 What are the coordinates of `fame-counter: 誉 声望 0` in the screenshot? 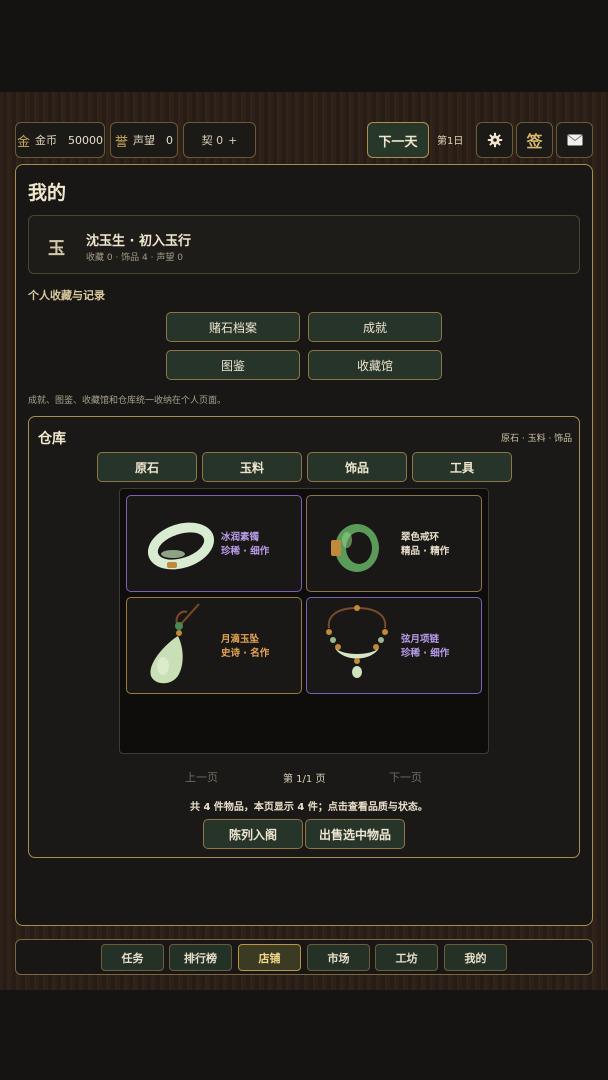 It's located at (144, 140).